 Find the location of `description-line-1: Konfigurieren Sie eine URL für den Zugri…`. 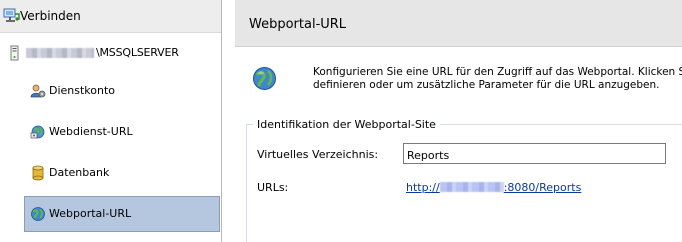

description-line-1: Konfigurieren Sie eine URL für den Zugri… is located at coordinates (497, 72).